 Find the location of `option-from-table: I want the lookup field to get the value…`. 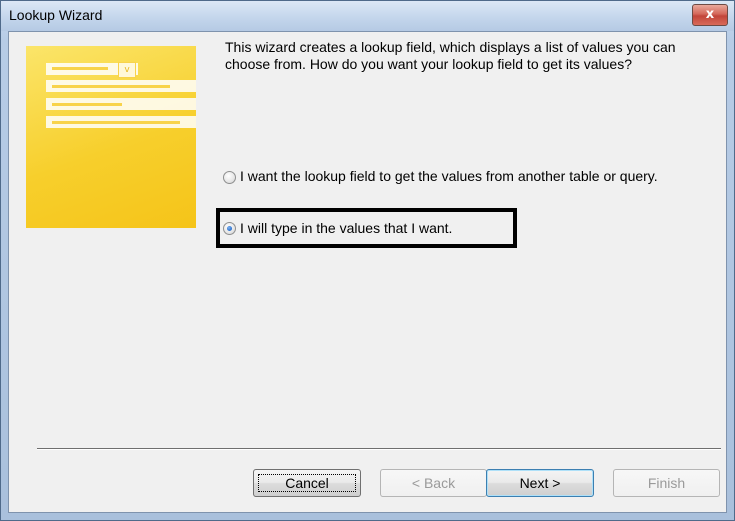

option-from-table: I want the lookup field to get the value… is located at coordinates (463, 186).